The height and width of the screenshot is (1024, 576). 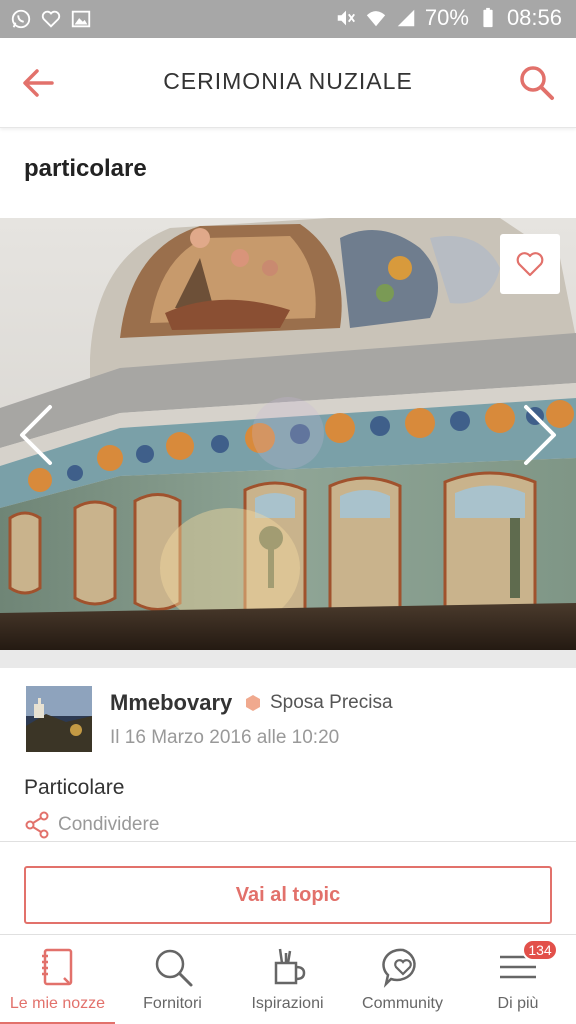 I want to click on nav-label: Community, so click(x=402, y=1003).